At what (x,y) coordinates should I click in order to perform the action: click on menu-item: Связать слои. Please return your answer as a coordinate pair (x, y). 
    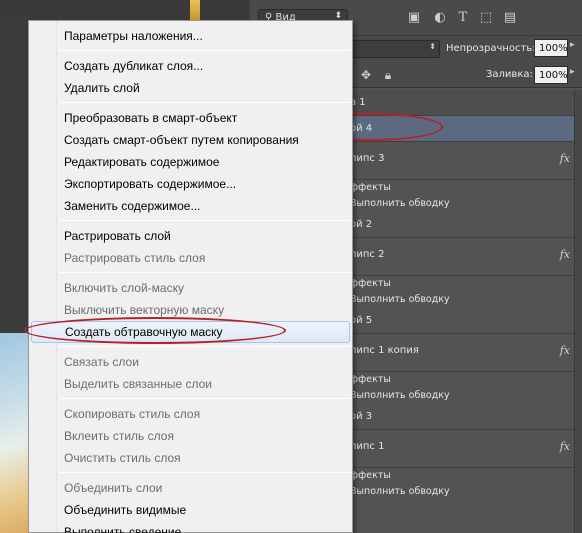
    Looking at the image, I should click on (101, 362).